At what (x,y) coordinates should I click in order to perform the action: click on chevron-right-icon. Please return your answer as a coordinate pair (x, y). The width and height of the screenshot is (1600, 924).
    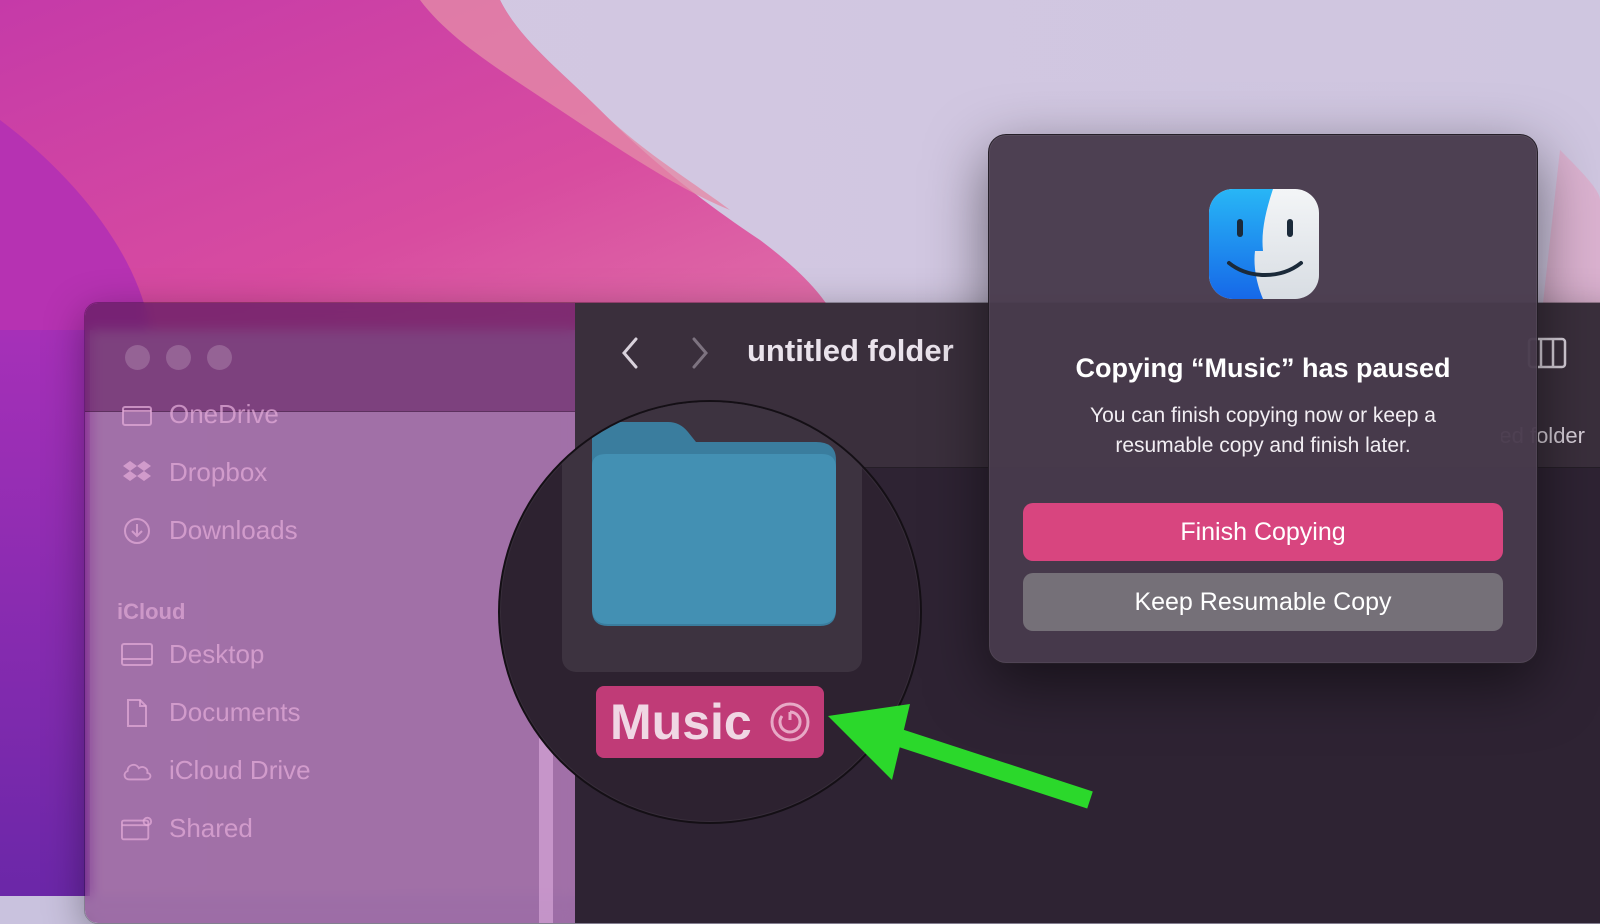
    Looking at the image, I should click on (700, 353).